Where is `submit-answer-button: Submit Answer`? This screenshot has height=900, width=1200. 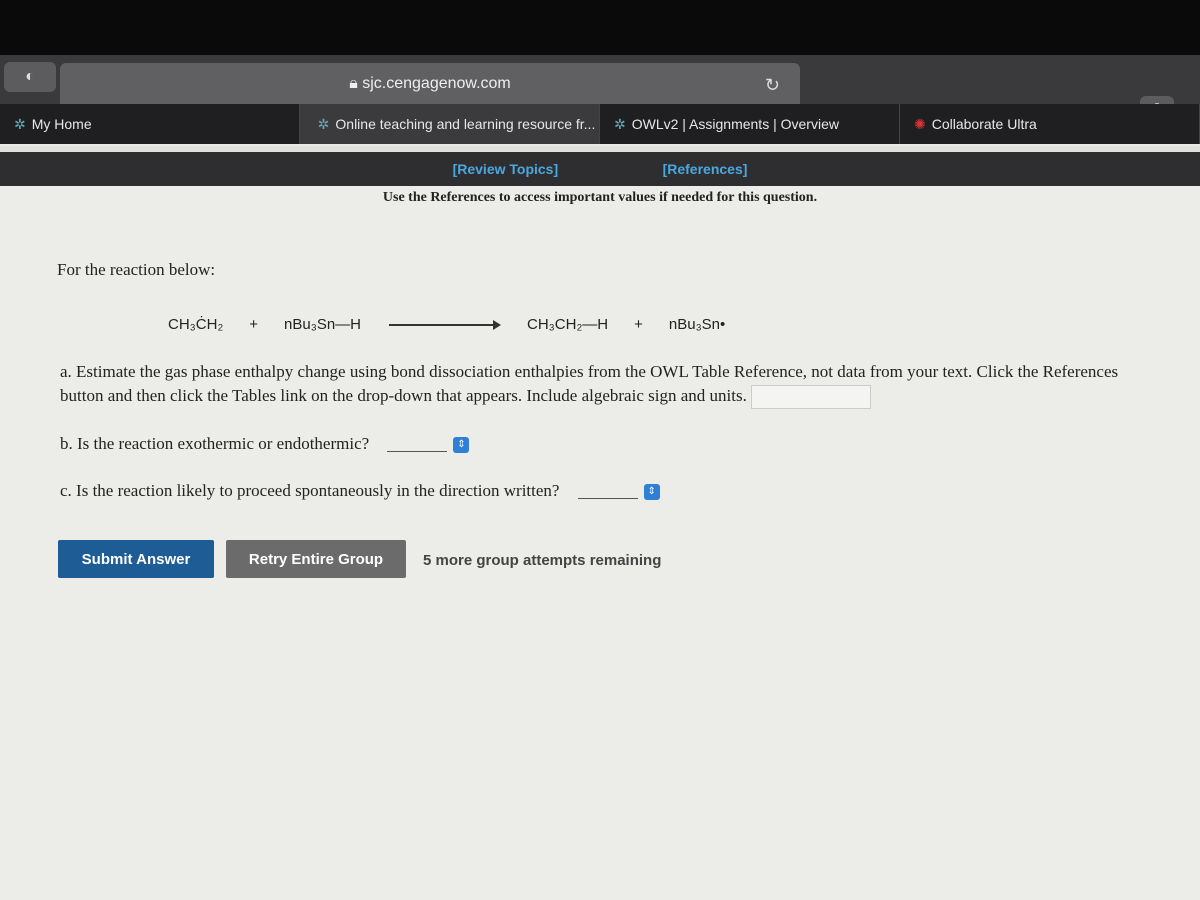
submit-answer-button: Submit Answer is located at coordinates (136, 559).